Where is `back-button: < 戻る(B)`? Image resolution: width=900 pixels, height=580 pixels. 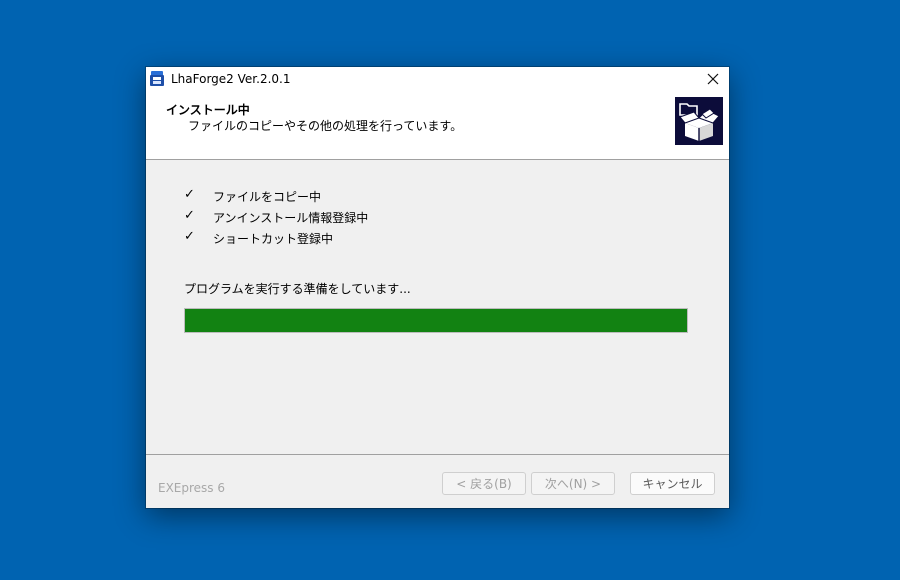 back-button: < 戻る(B) is located at coordinates (484, 483).